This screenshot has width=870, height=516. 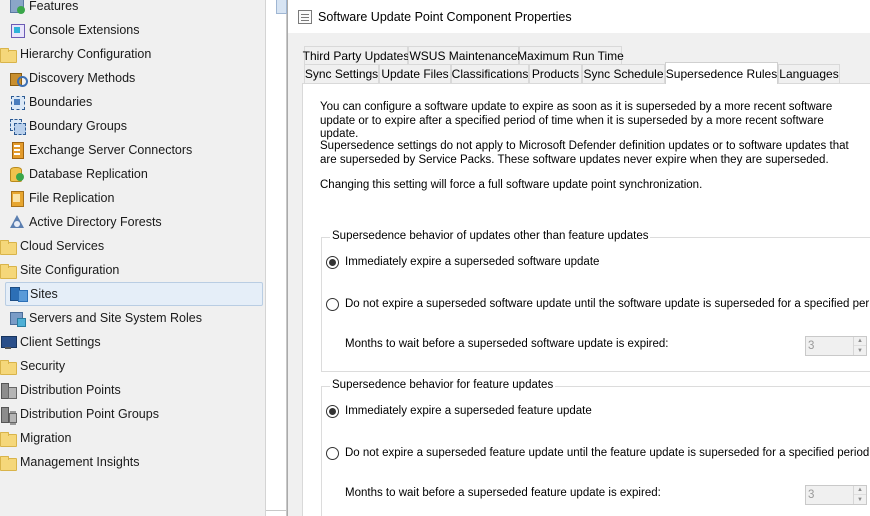 I want to click on nav-item-label: Client Settings, so click(x=60, y=342).